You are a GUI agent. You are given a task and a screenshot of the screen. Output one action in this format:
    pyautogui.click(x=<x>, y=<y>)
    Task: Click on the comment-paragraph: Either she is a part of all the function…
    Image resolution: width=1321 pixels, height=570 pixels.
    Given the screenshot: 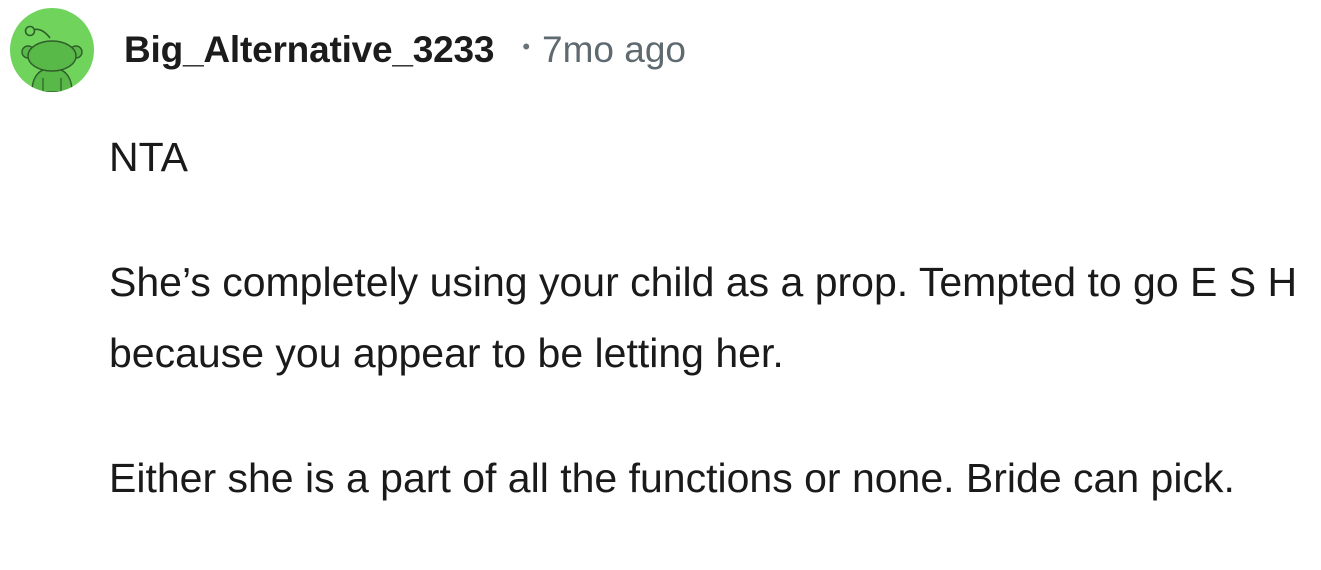 What is the action you would take?
    pyautogui.click(x=672, y=478)
    